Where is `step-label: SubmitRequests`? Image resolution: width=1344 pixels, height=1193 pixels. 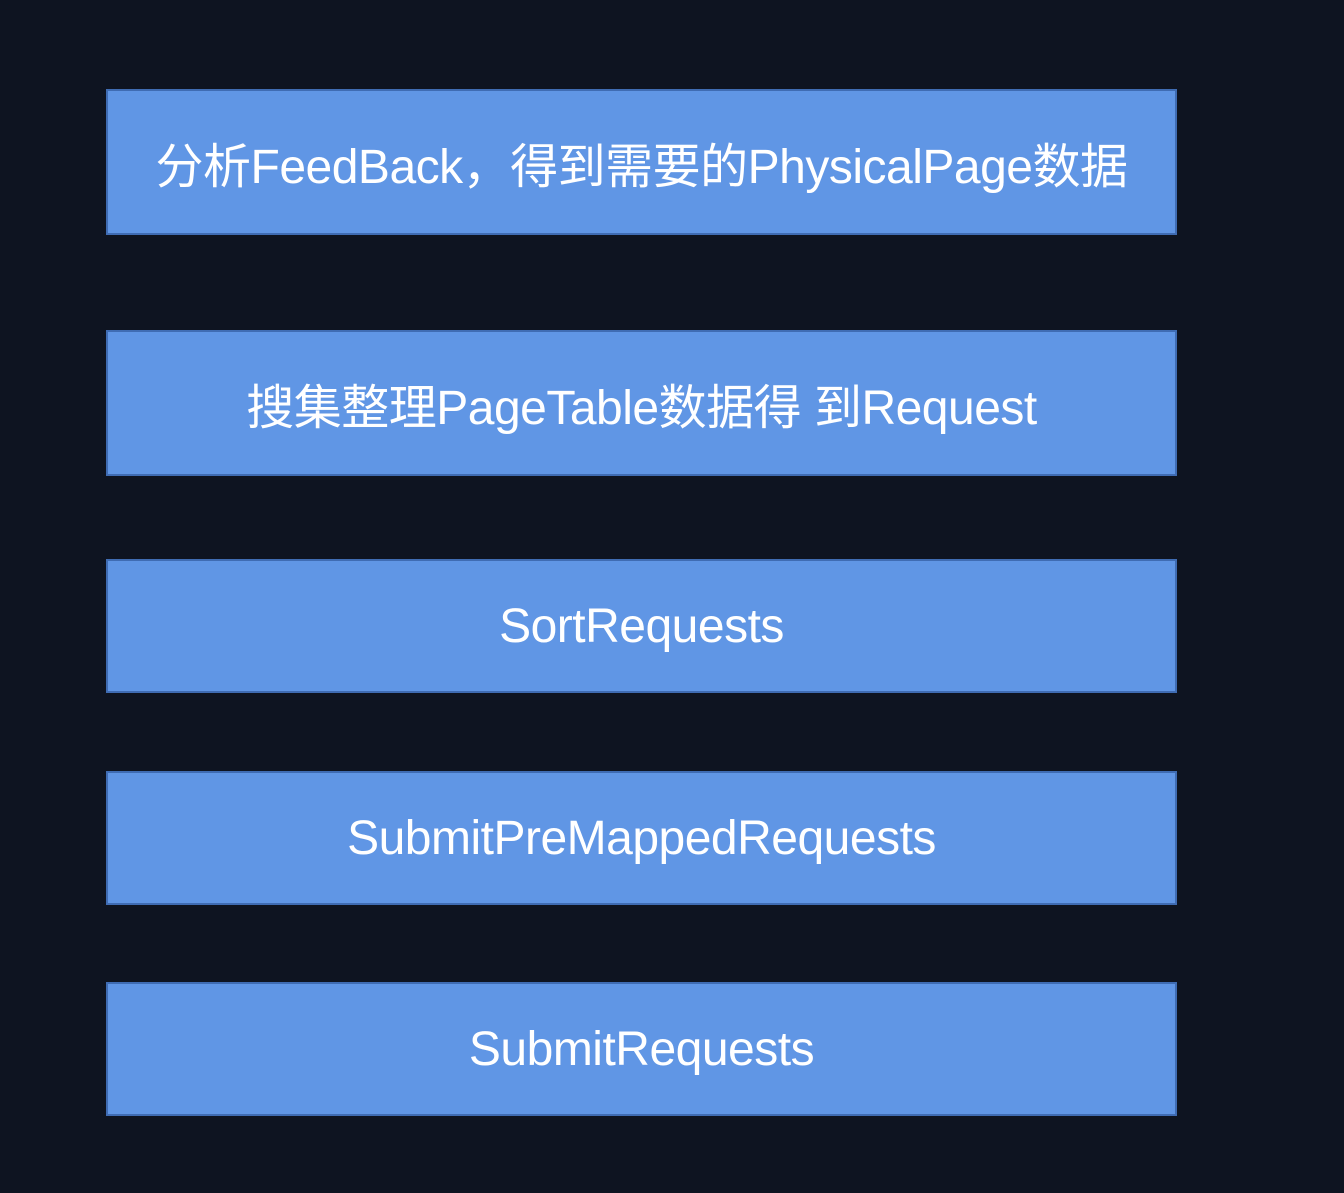
step-label: SubmitRequests is located at coordinates (641, 1049).